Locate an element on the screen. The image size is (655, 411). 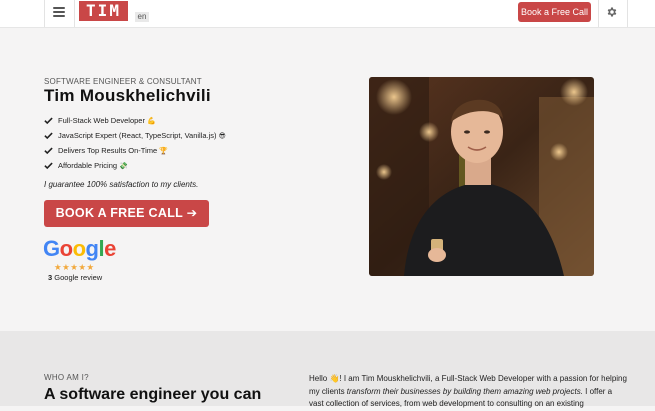
language-badge: en is located at coordinates (142, 17).